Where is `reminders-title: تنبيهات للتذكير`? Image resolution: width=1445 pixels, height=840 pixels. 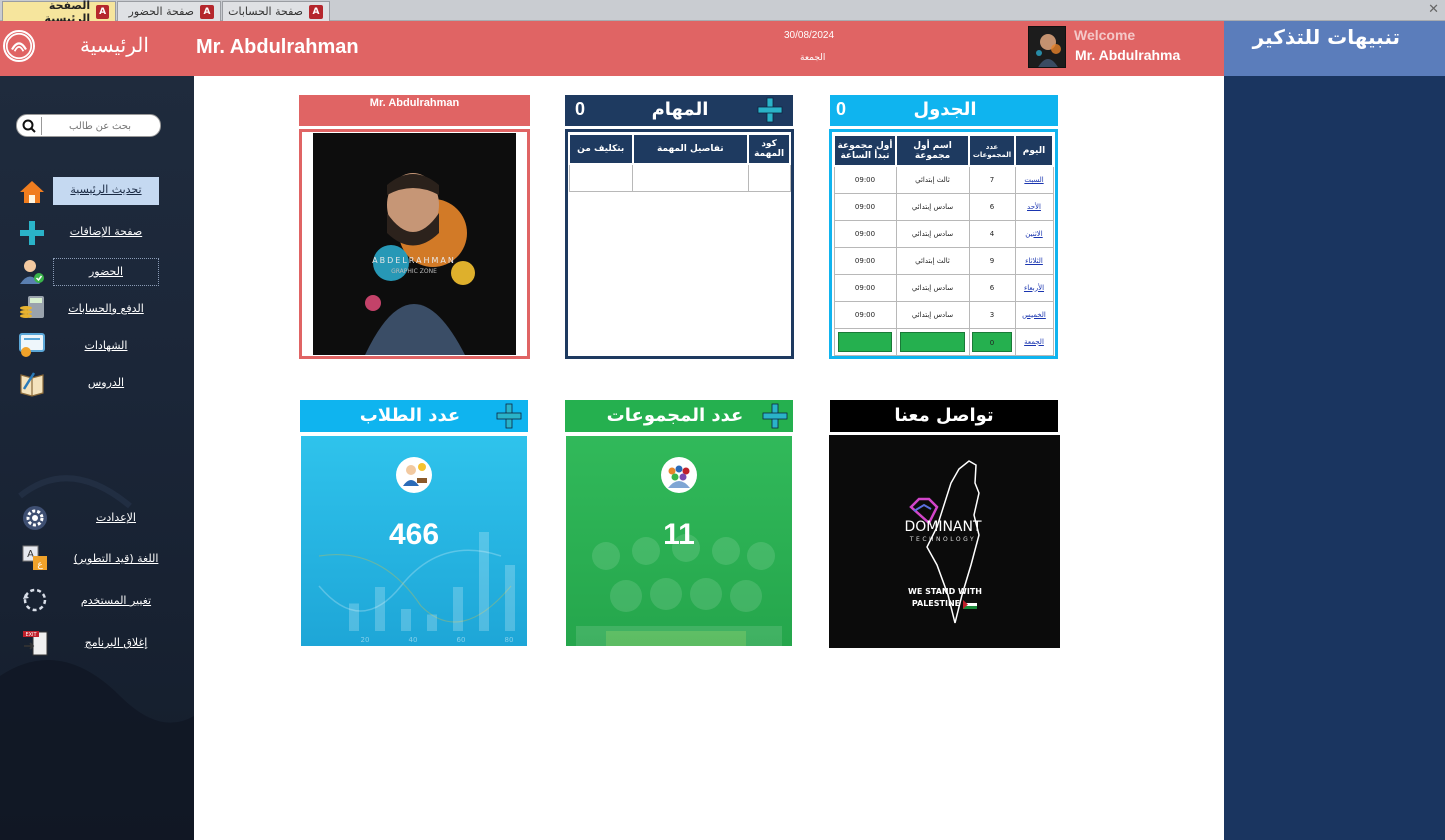 reminders-title: تنبيهات للتذكير is located at coordinates (1326, 37).